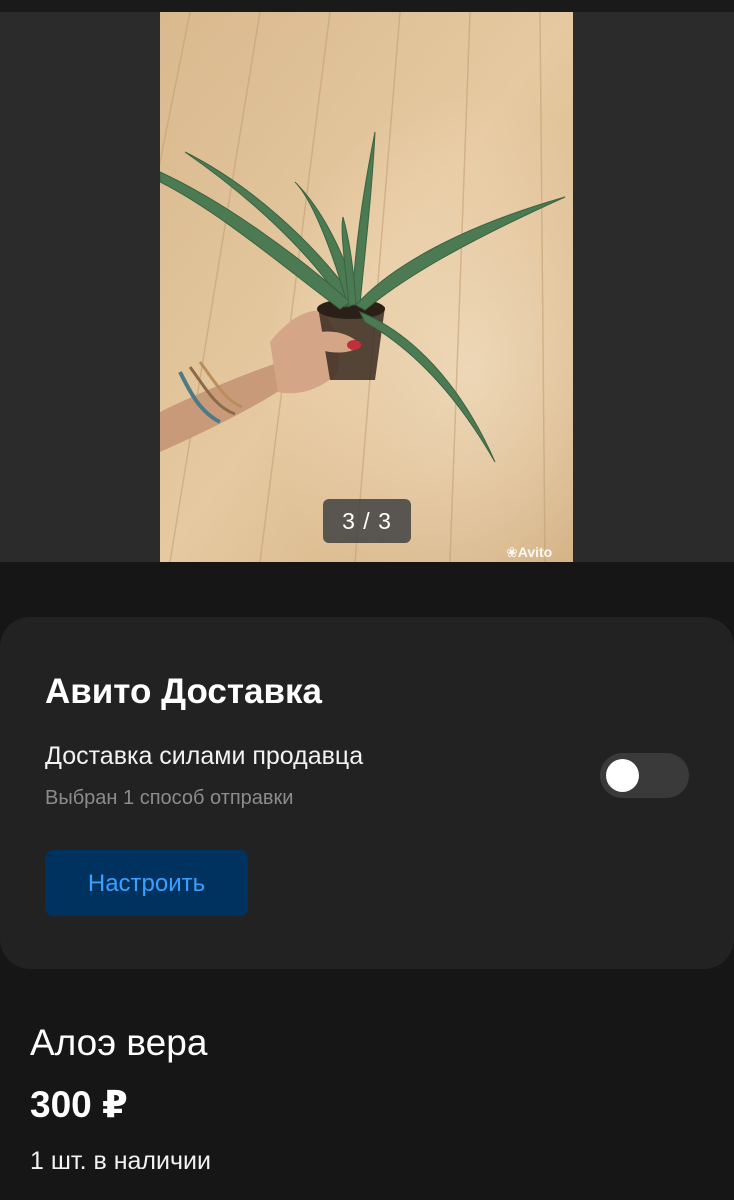 The width and height of the screenshot is (734, 1200). I want to click on delivery-title: Авито Доставка, so click(183, 691).